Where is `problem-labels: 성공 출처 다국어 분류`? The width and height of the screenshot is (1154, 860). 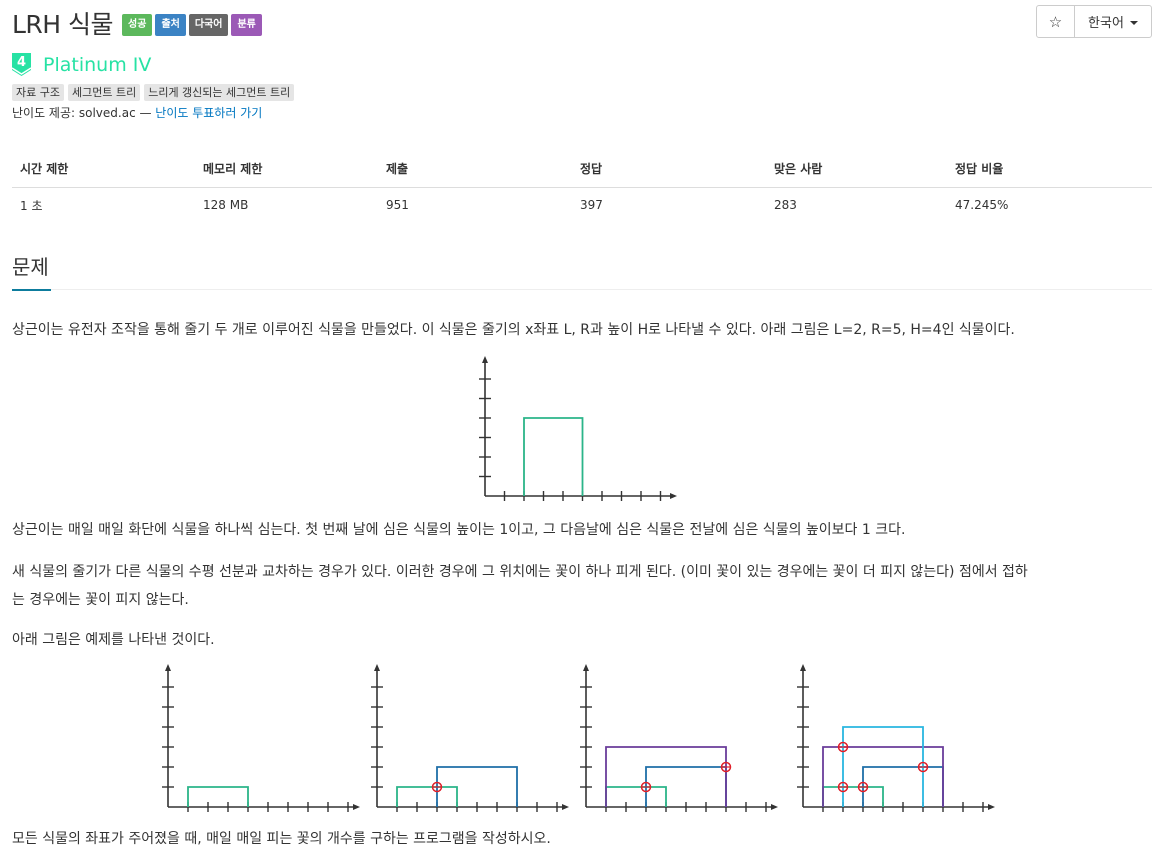
problem-labels: 성공 출처 다국어 분류 is located at coordinates (192, 25).